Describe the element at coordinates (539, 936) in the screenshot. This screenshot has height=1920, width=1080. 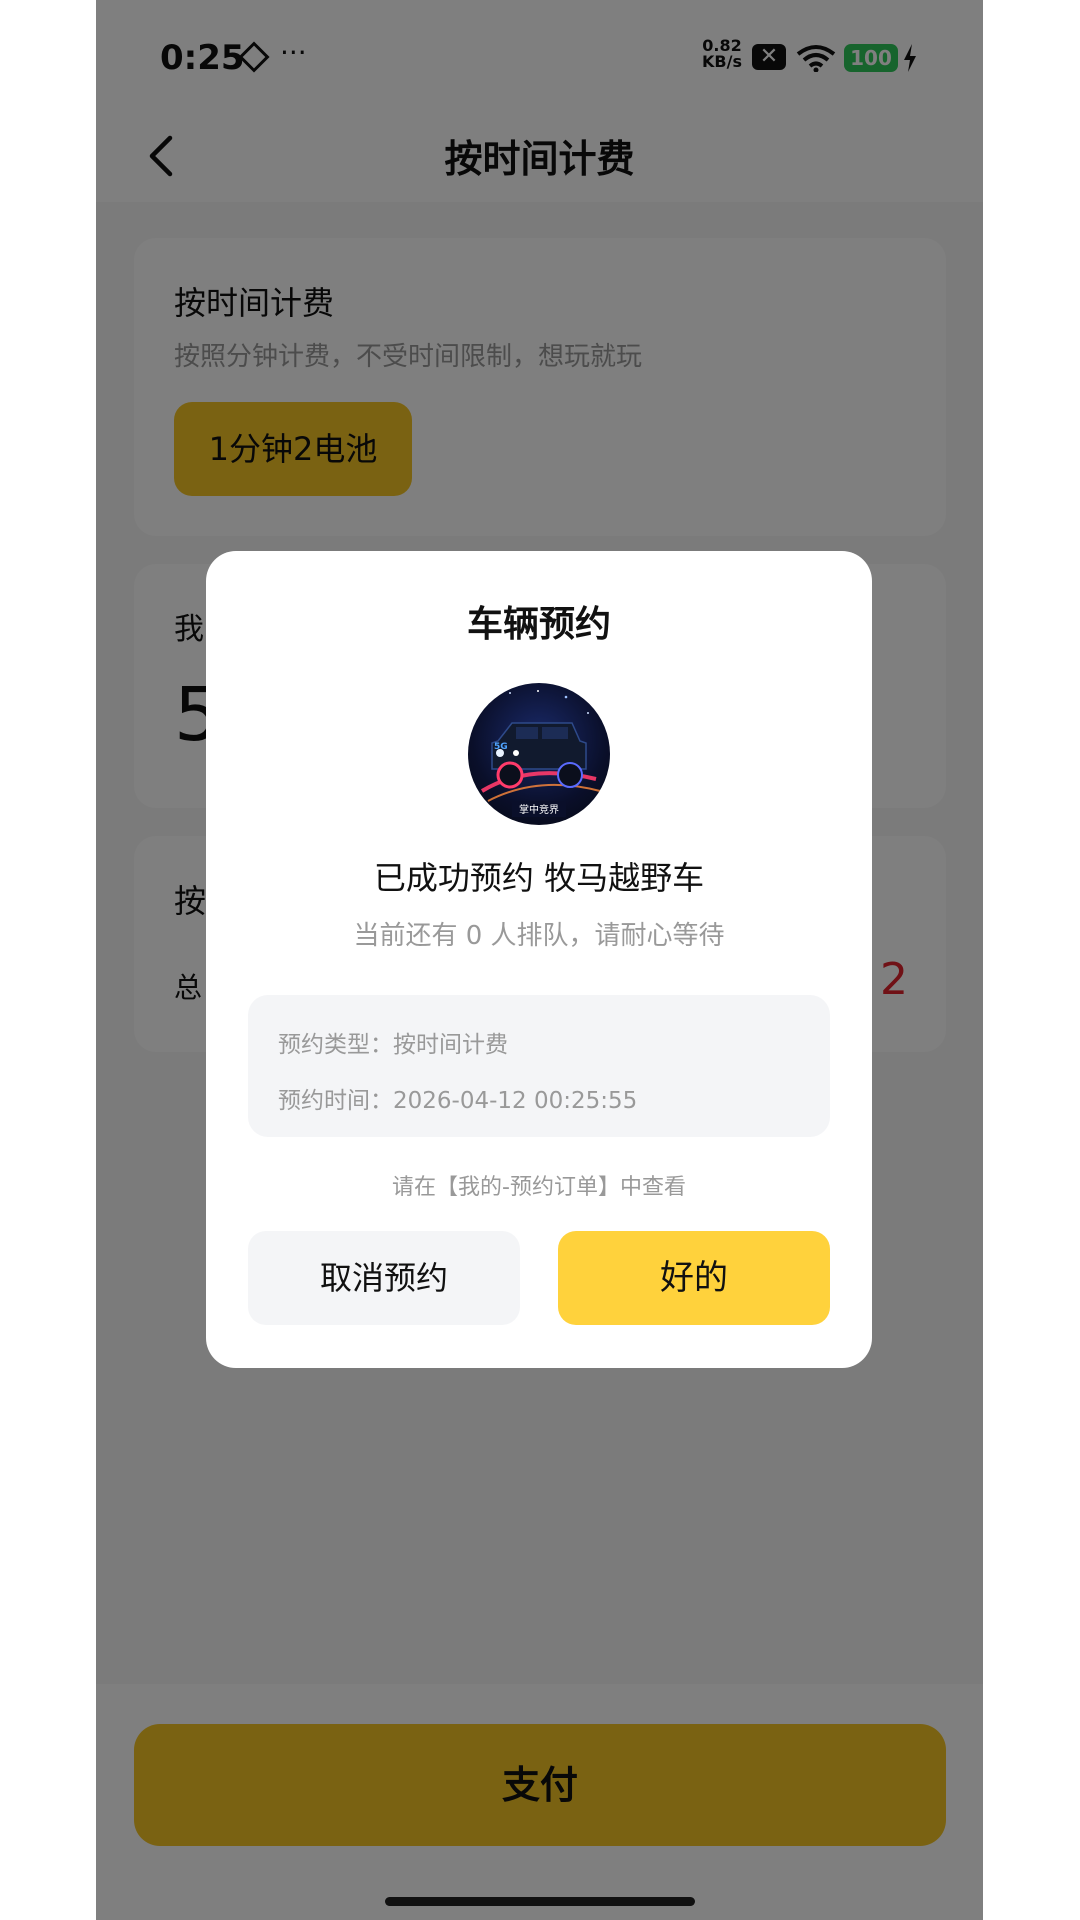
I see `queue-status-text: 当前还有 0 人排队，请耐心等待` at that location.